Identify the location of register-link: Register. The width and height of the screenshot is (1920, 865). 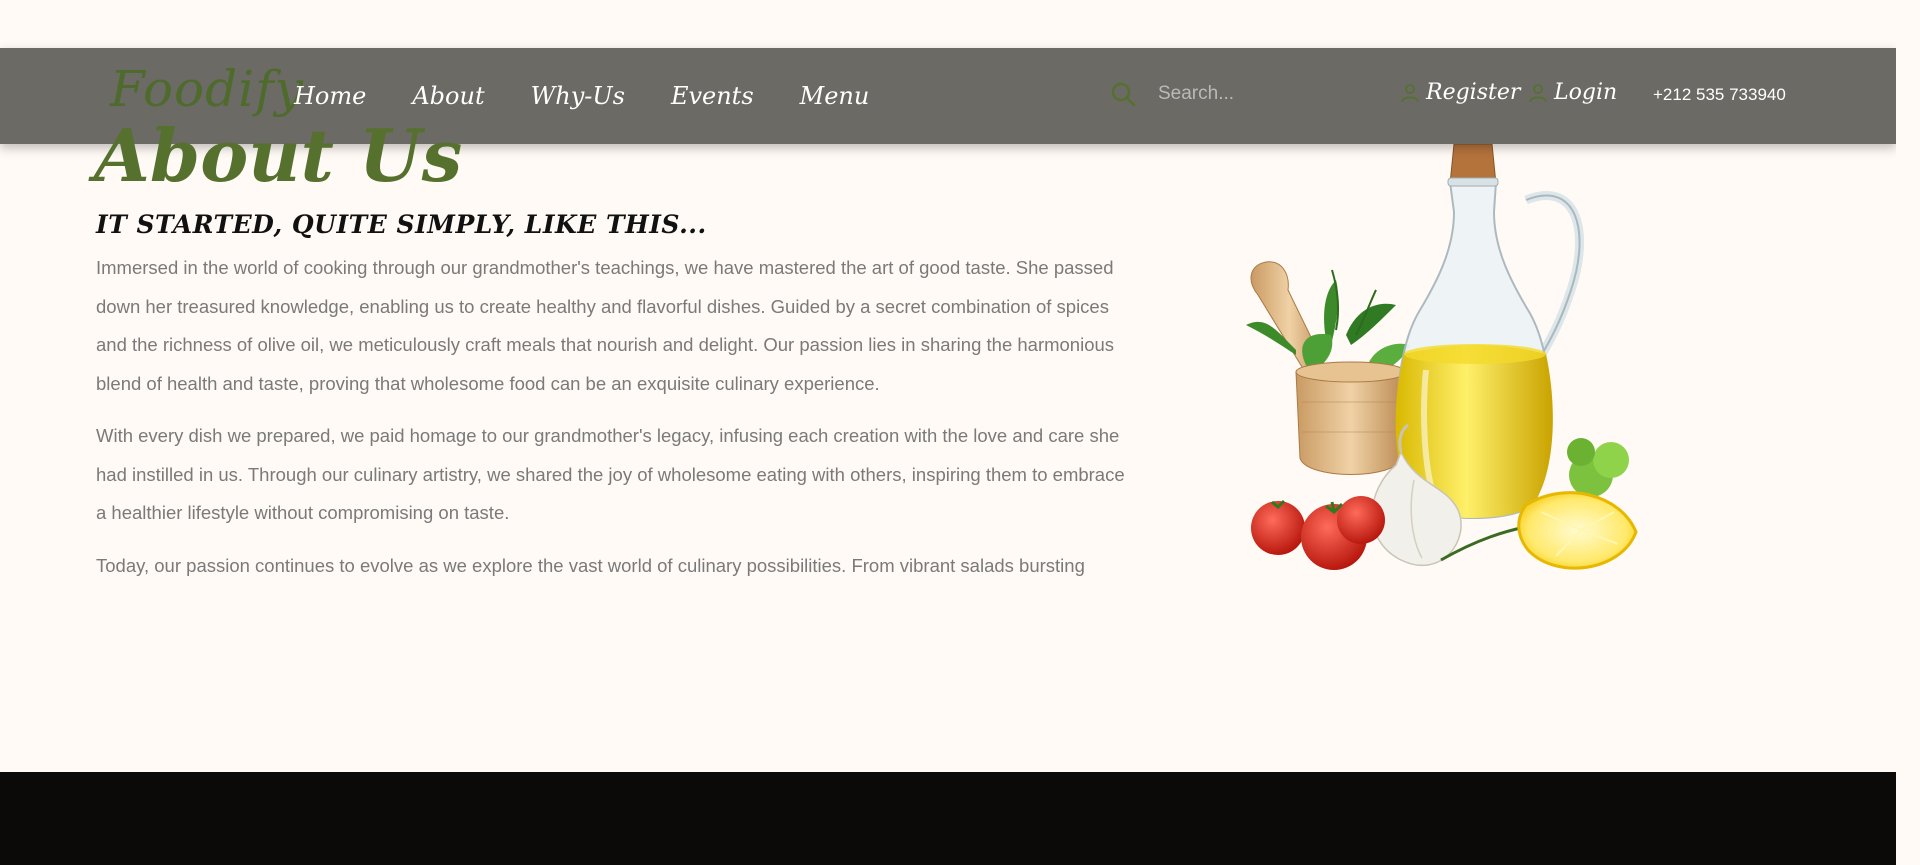
(1460, 93).